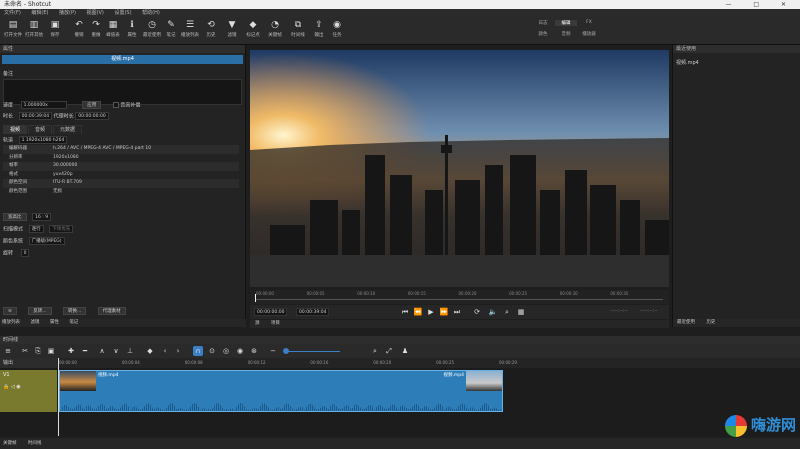  I want to click on close-button: ✕, so click(788, 4).